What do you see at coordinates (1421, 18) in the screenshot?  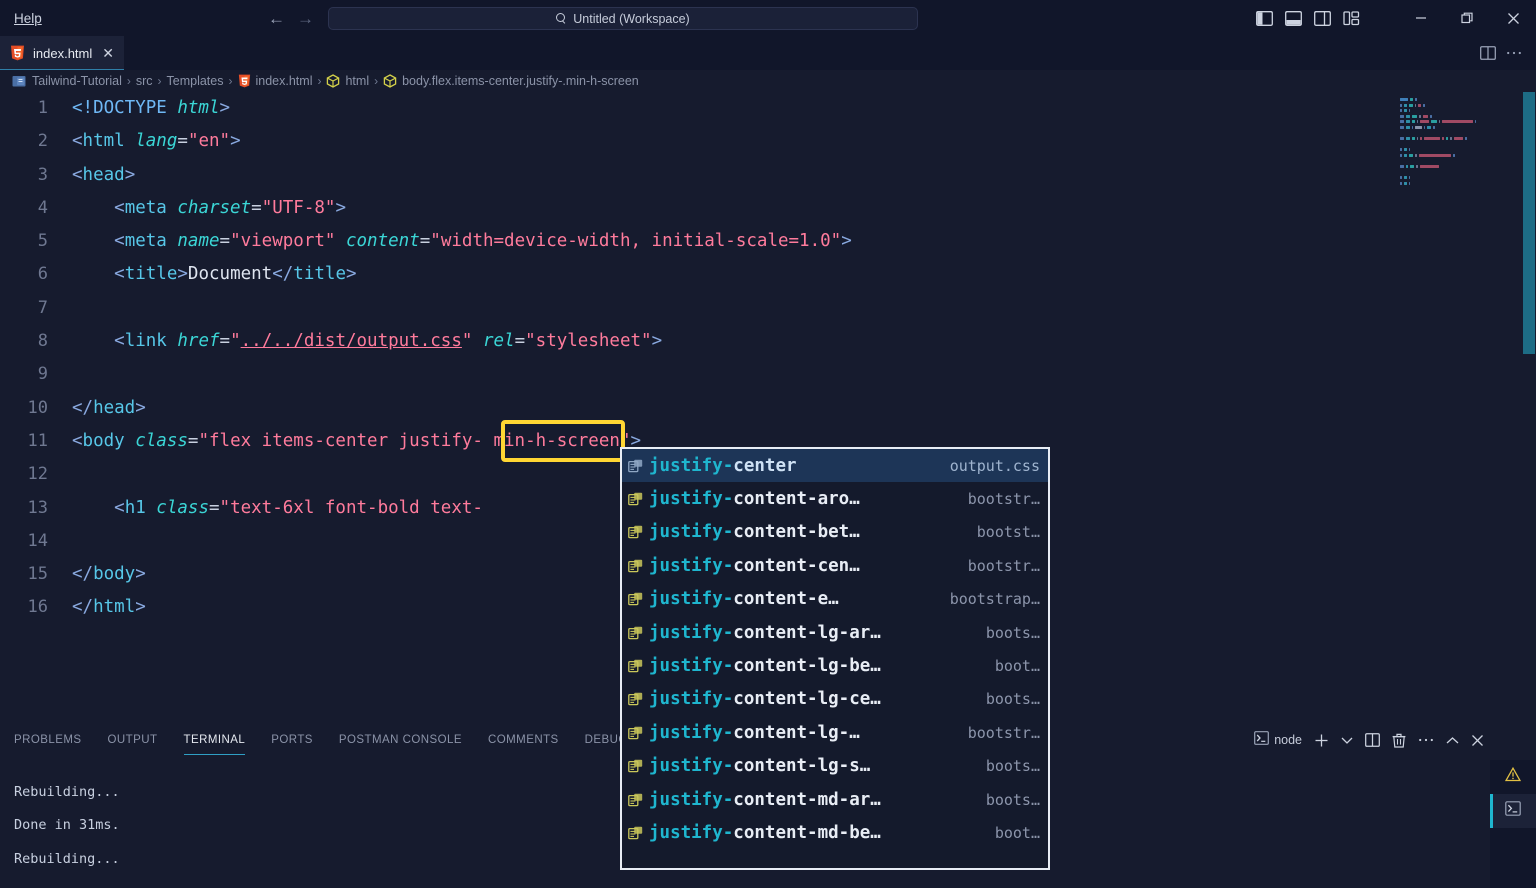 I see `minimize-icon` at bounding box center [1421, 18].